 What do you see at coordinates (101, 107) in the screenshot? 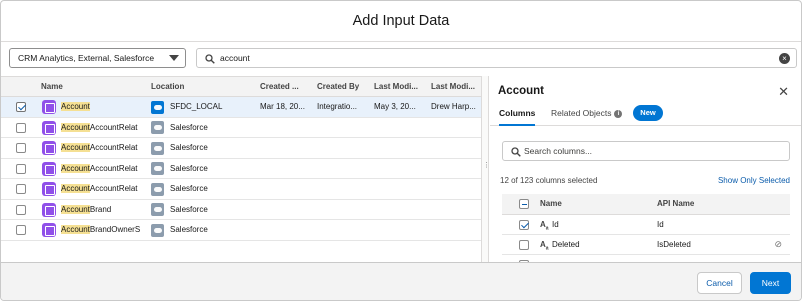
I see `row-name: Account` at bounding box center [101, 107].